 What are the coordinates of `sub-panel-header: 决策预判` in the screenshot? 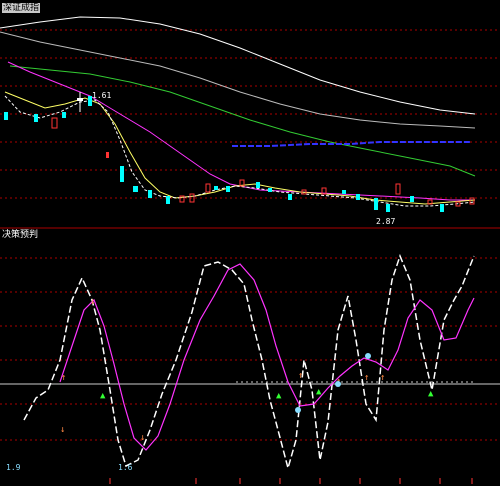 It's located at (24, 235).